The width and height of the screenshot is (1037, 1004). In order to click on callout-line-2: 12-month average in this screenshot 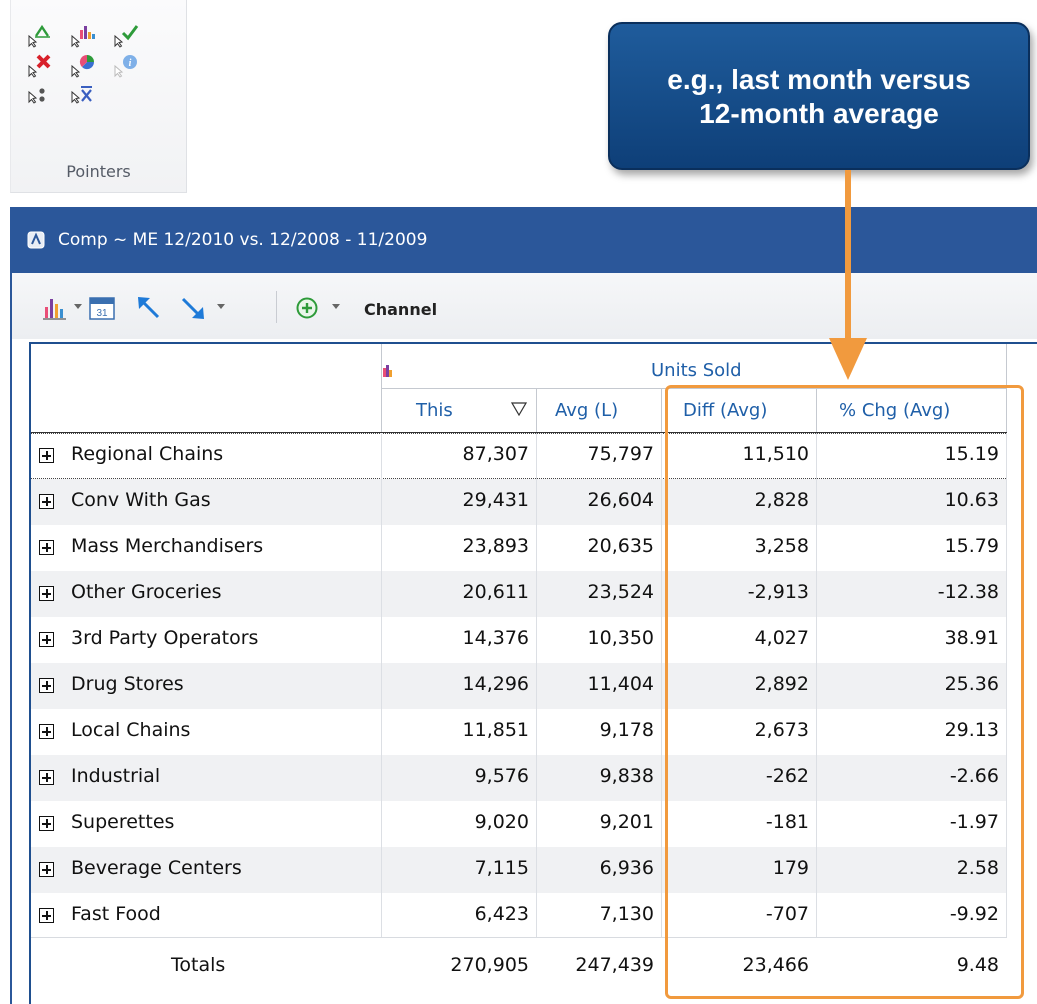, I will do `click(819, 113)`.